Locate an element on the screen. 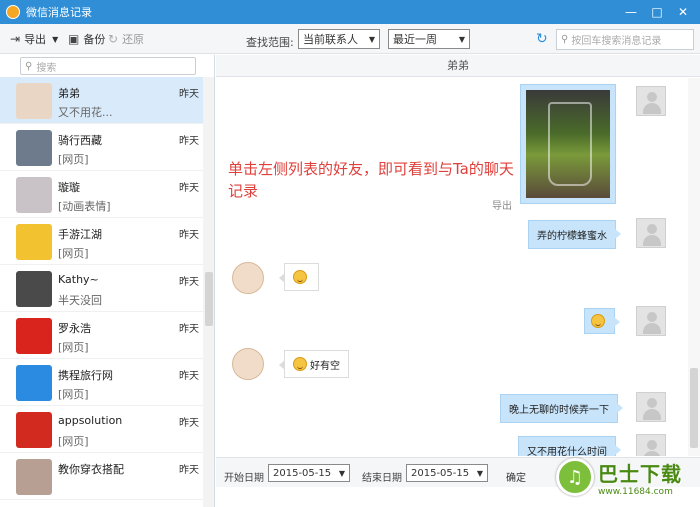  site-watermark: ♫ 巴士下载 www.11684.com is located at coordinates (626, 477).